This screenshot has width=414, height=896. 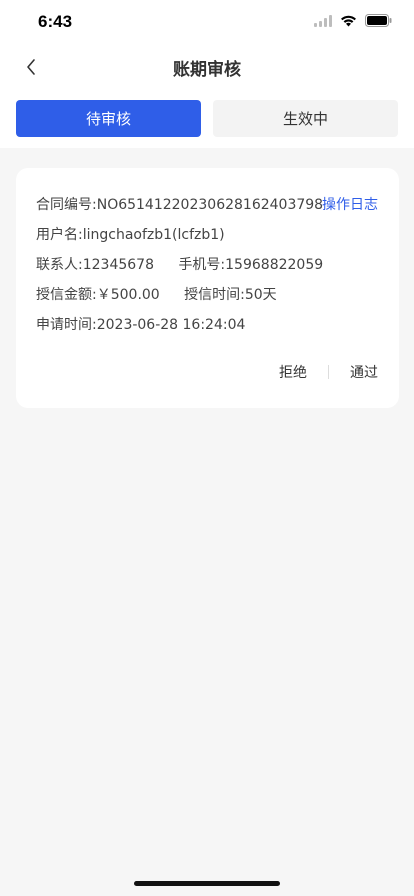 I want to click on reject-button: 拒绝, so click(x=293, y=372).